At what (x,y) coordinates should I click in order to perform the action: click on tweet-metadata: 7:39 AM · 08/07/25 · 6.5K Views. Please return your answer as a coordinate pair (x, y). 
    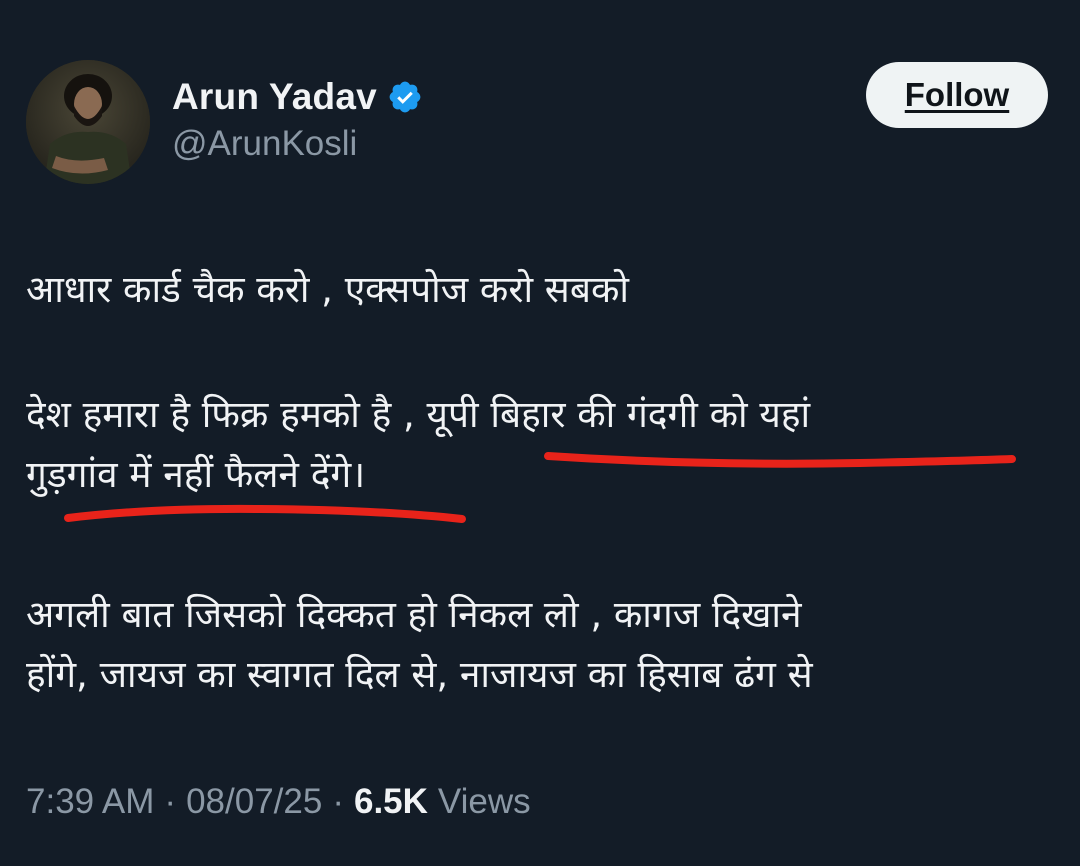
    Looking at the image, I should click on (278, 802).